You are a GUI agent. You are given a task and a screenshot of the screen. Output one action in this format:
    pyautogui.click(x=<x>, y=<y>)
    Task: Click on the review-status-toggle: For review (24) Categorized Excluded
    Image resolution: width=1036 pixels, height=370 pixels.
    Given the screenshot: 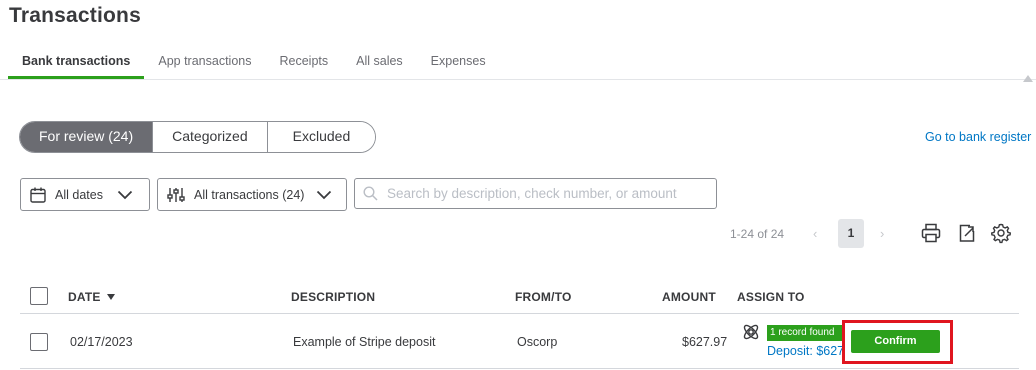 What is the action you would take?
    pyautogui.click(x=198, y=137)
    